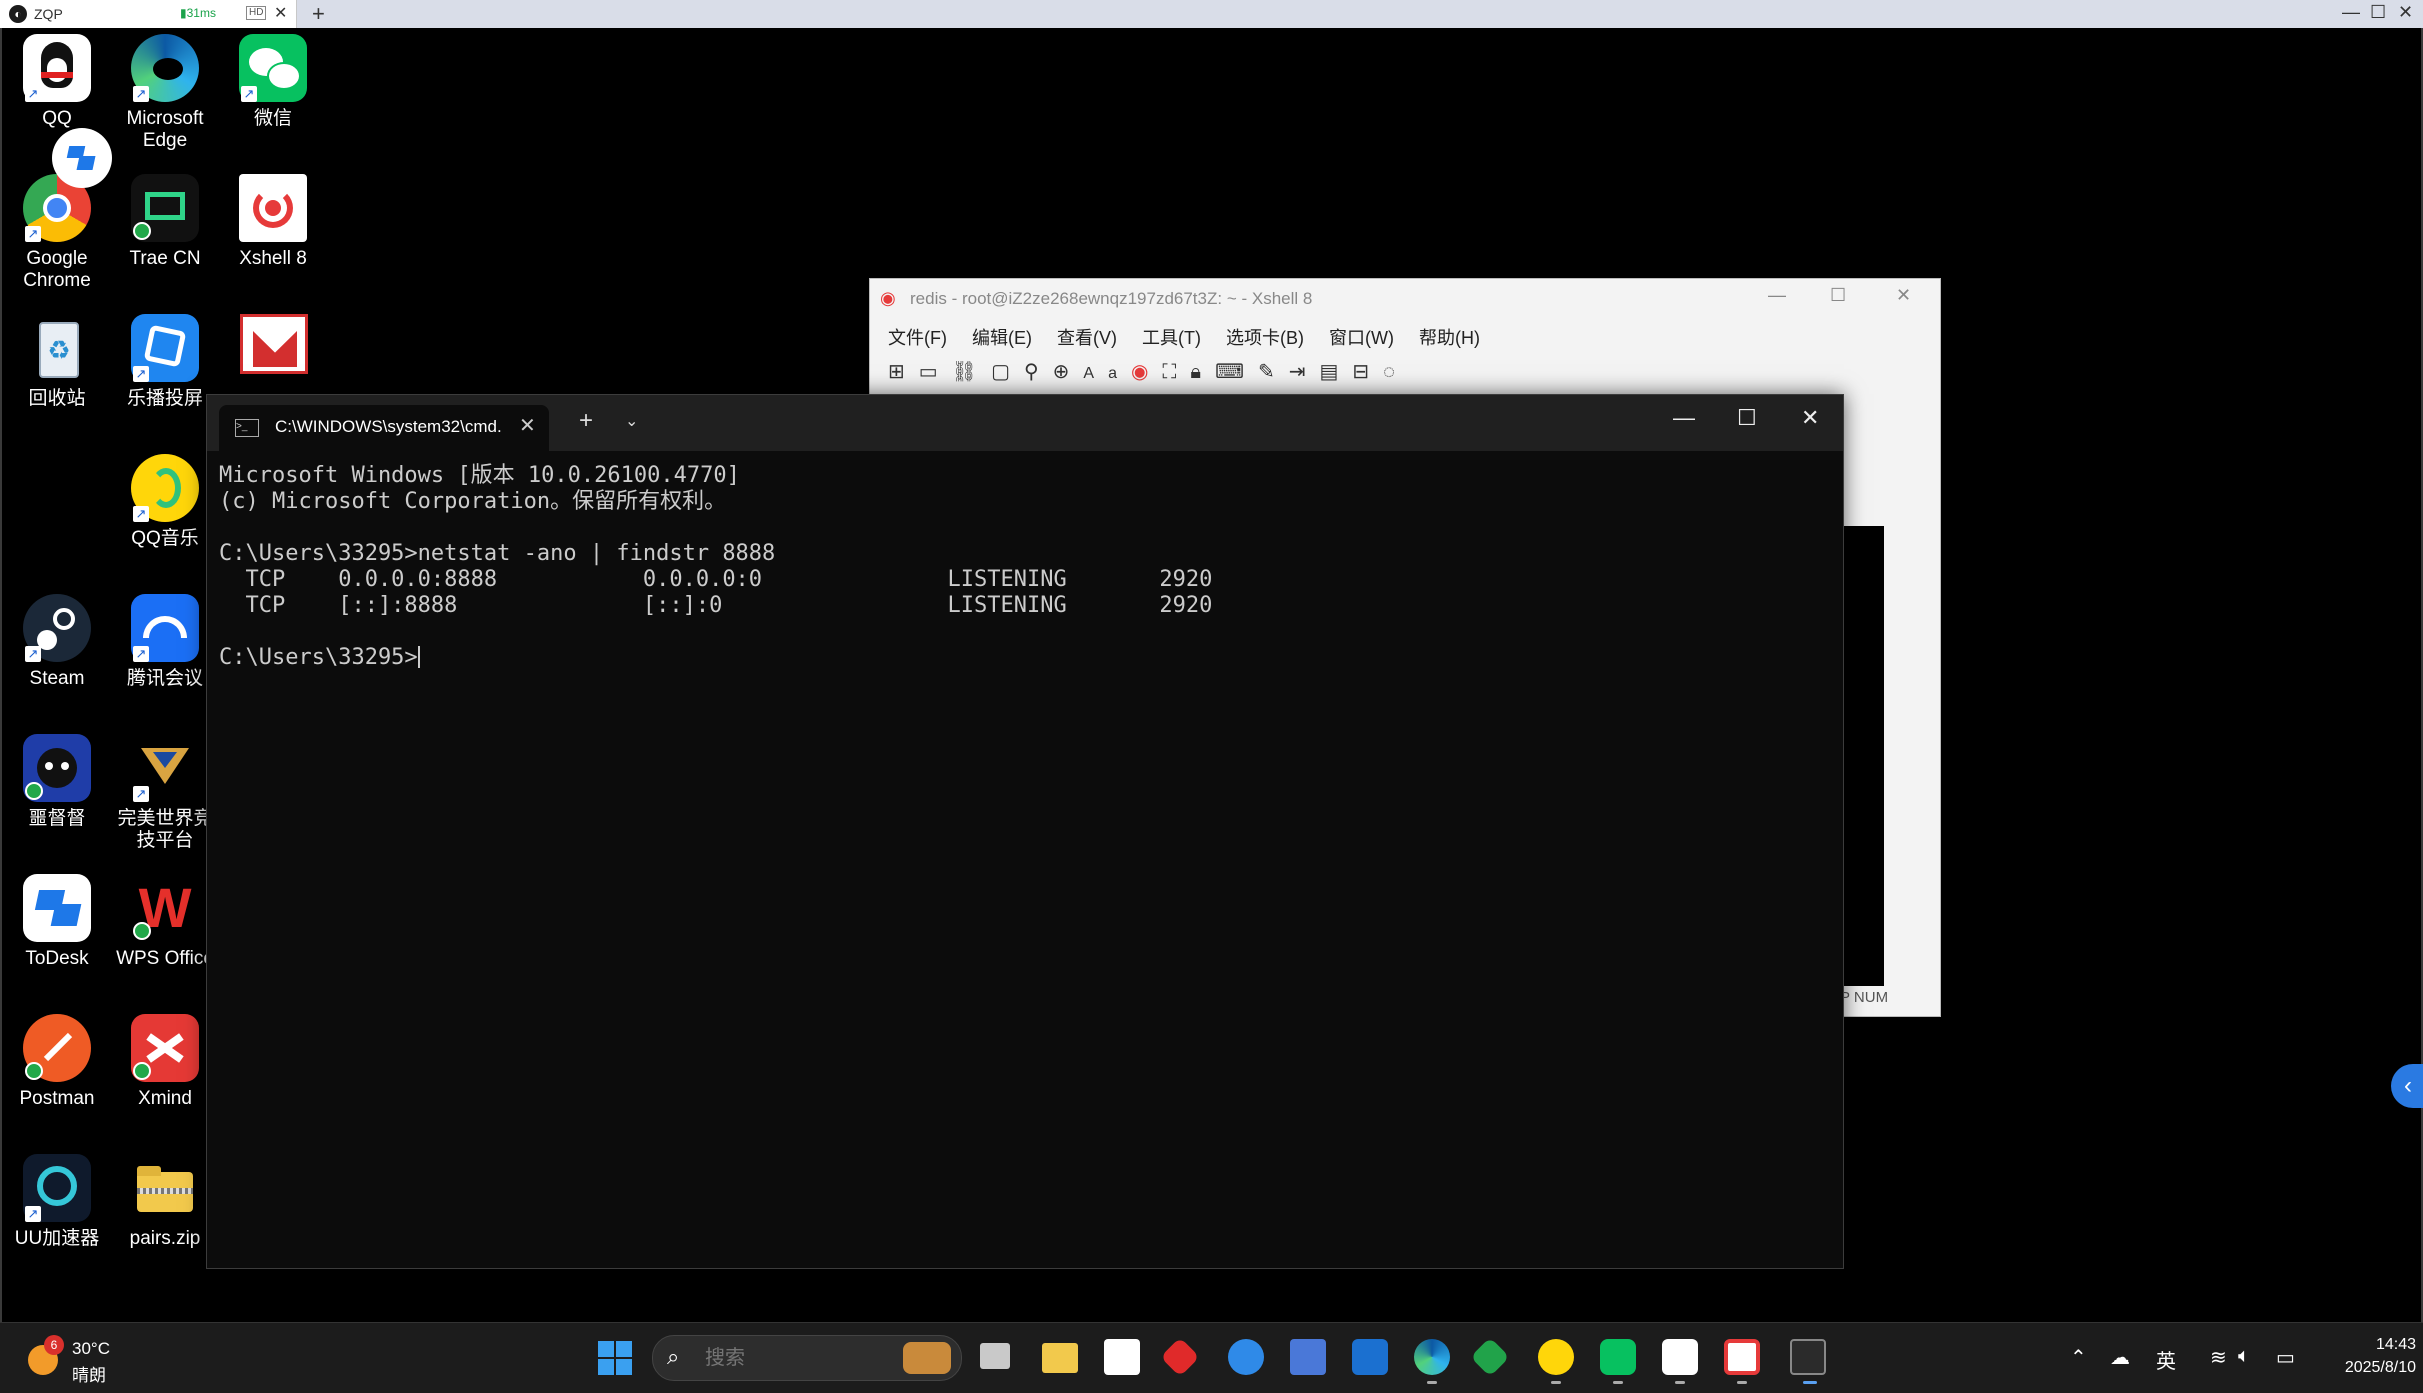 The height and width of the screenshot is (1393, 2423). I want to click on layout-icon: ⊟, so click(1367, 372).